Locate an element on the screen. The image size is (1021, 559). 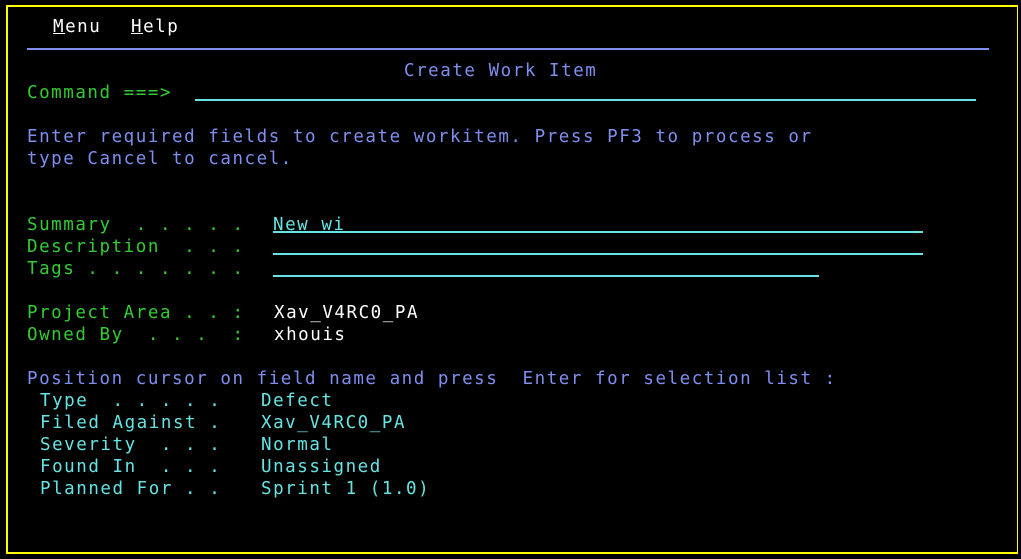
planned-for-field-value: Sprint 1 (1.0) is located at coordinates (346, 489).